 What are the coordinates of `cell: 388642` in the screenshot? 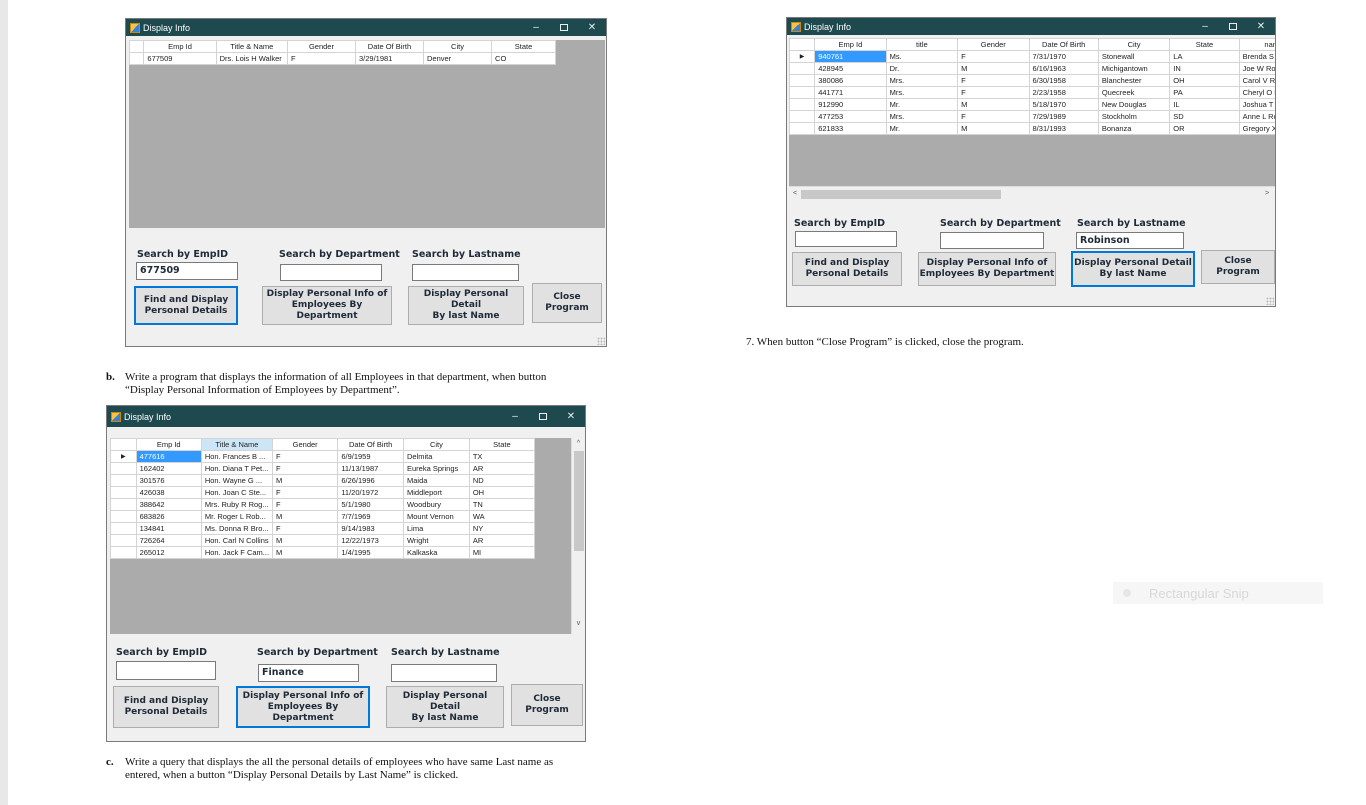 It's located at (168, 504).